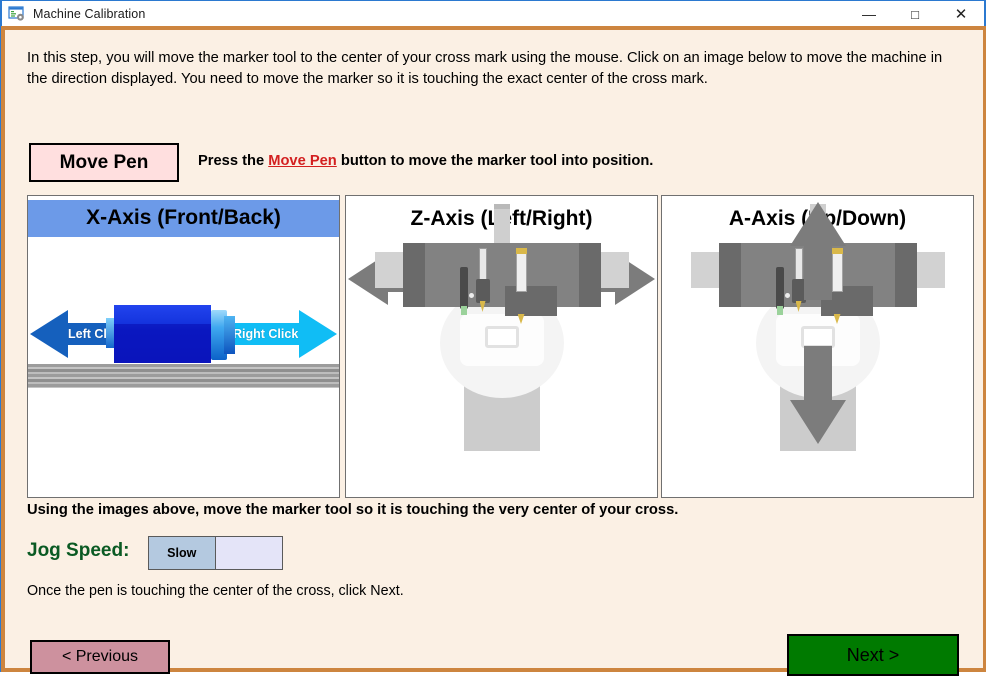  I want to click on x-axis-chuck-jaw, so click(229, 335).